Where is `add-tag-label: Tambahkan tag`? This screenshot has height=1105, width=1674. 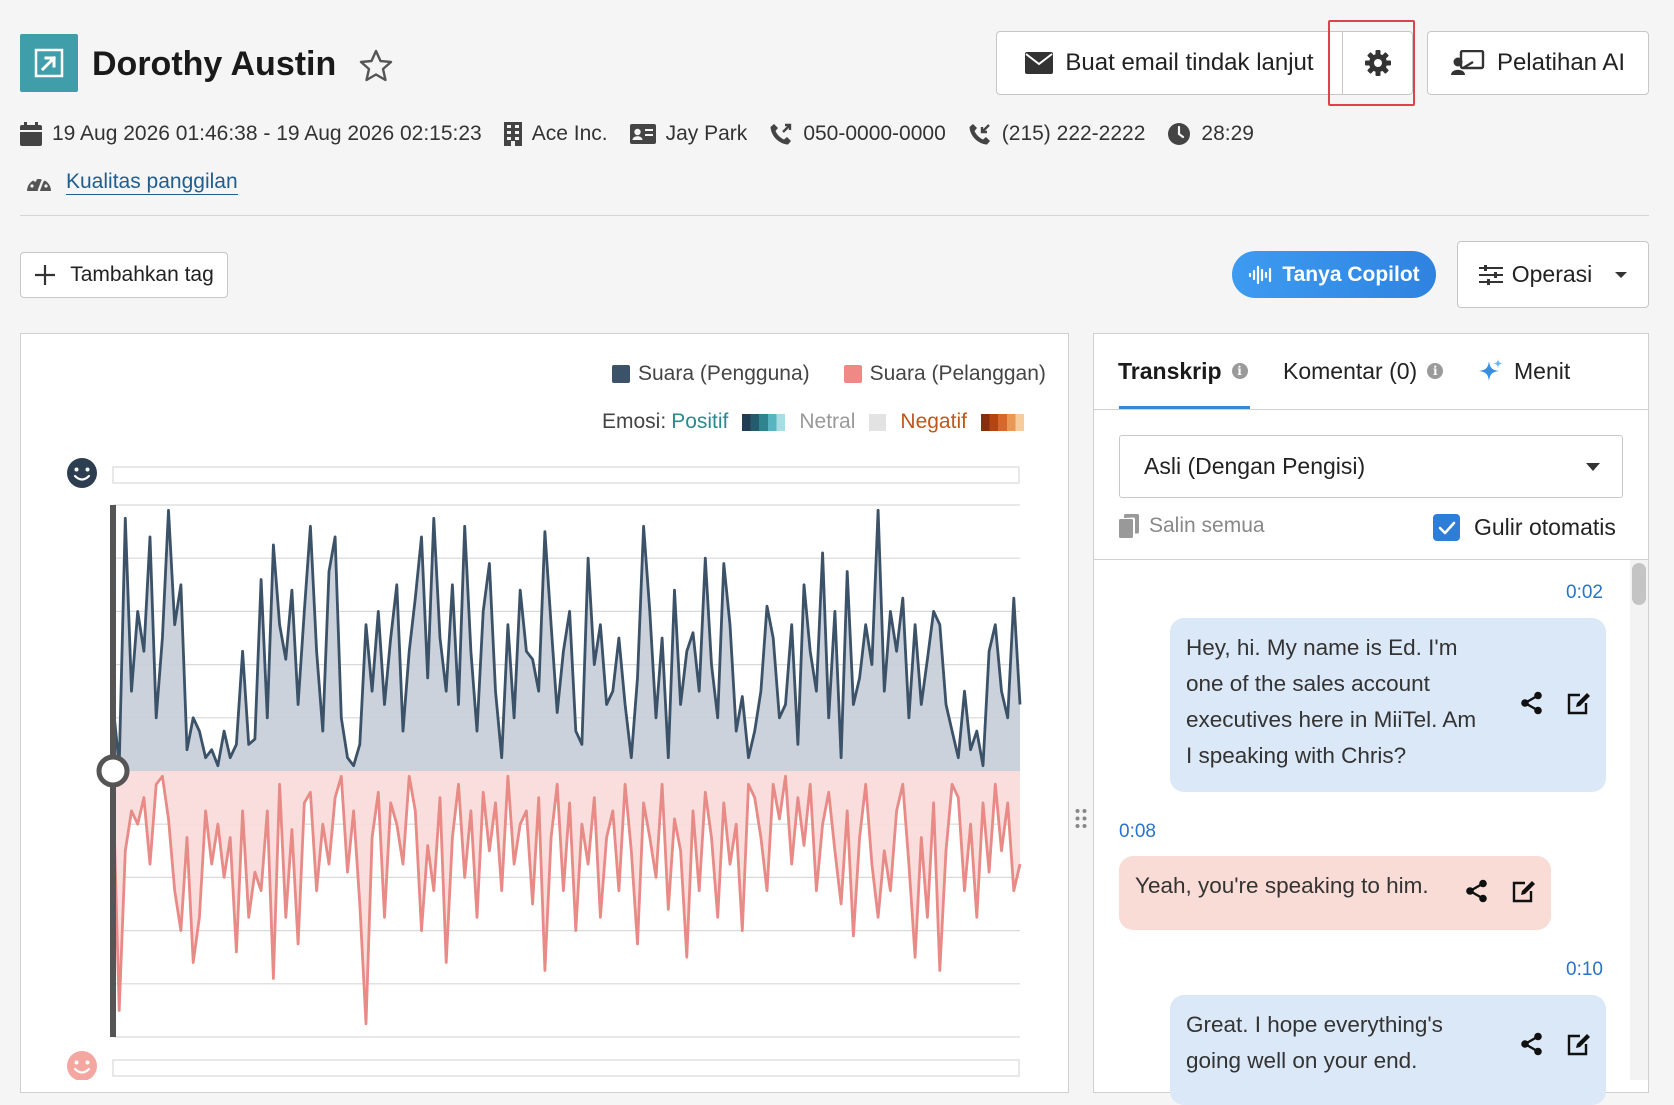
add-tag-label: Tambahkan tag is located at coordinates (142, 274).